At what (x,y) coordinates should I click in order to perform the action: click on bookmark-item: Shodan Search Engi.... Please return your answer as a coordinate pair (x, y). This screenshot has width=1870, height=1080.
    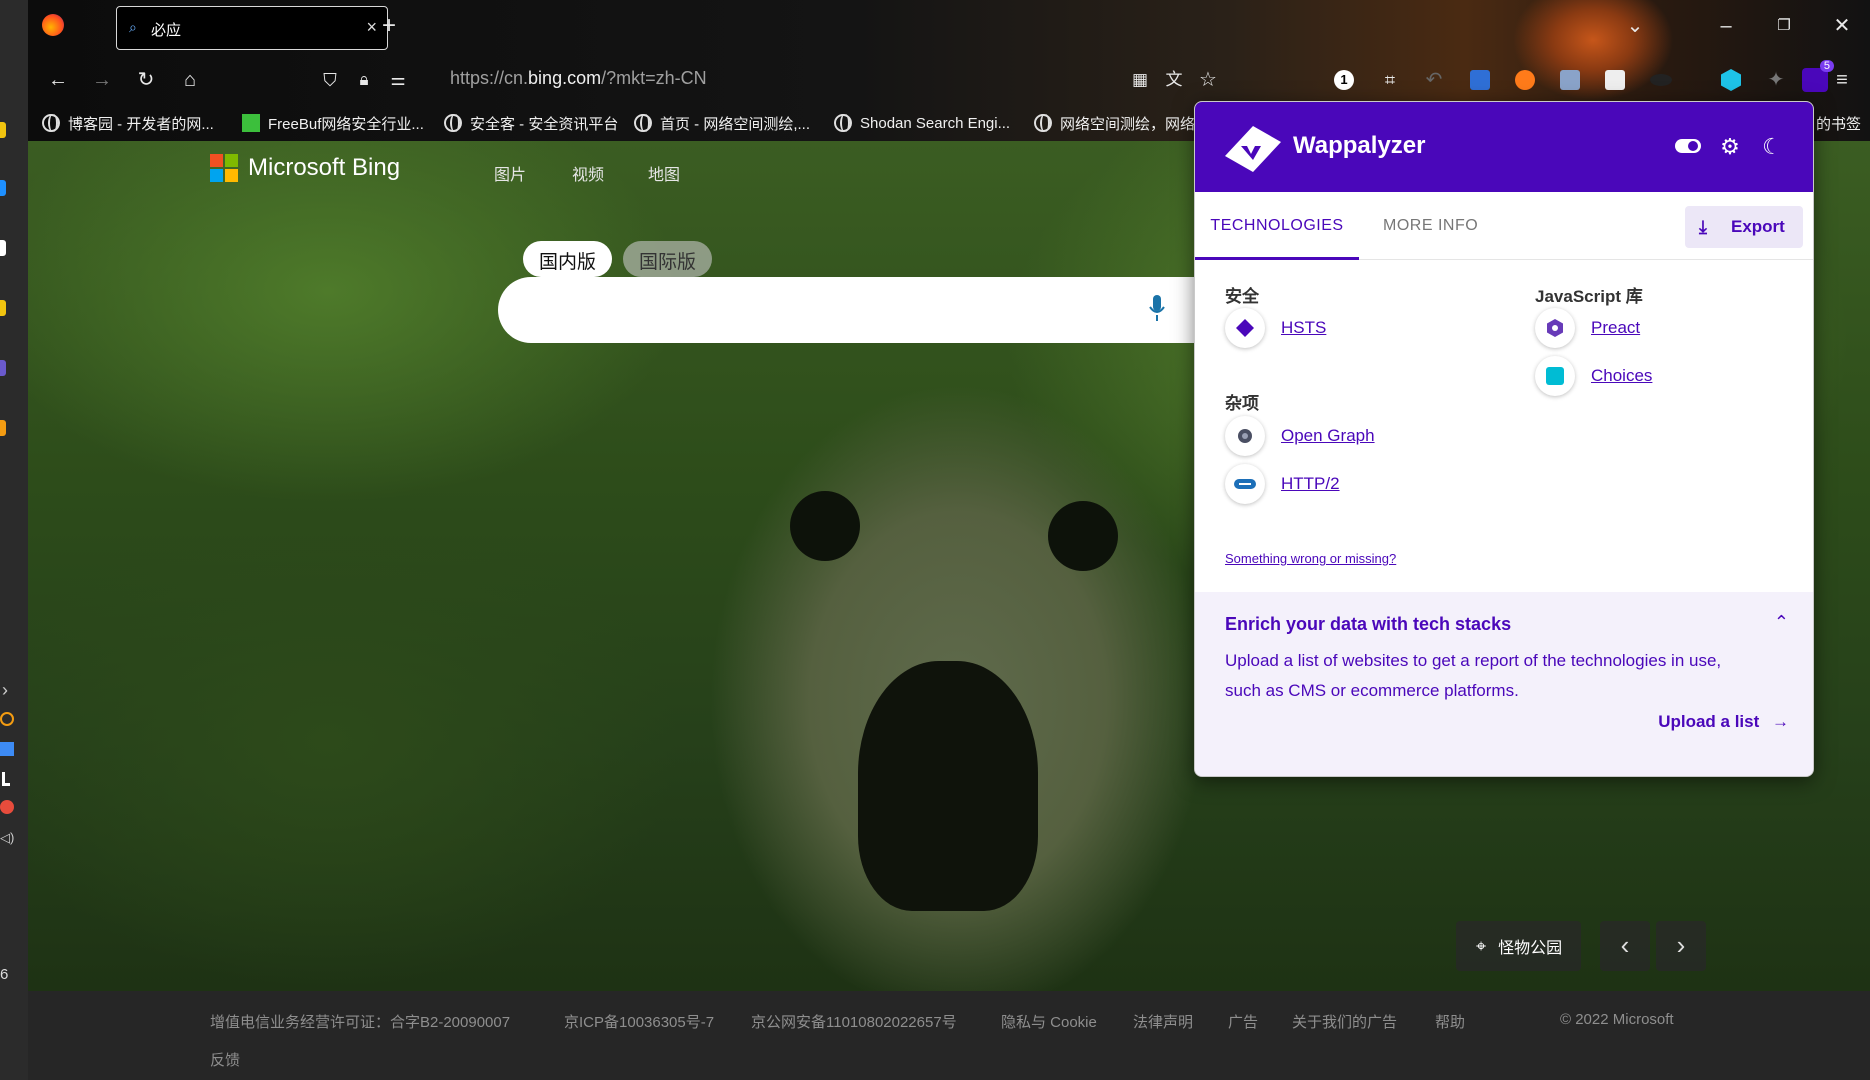
    Looking at the image, I should click on (922, 123).